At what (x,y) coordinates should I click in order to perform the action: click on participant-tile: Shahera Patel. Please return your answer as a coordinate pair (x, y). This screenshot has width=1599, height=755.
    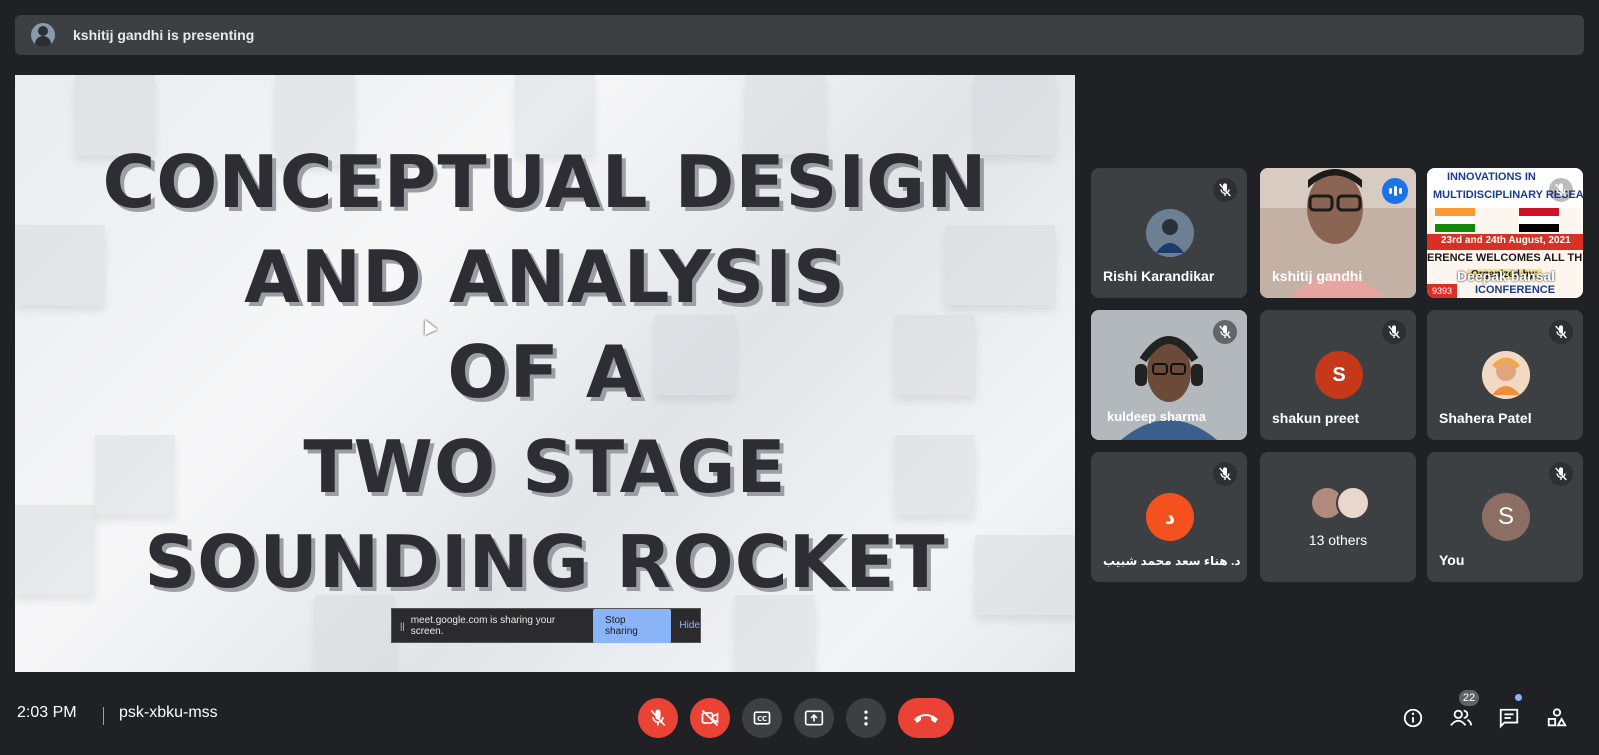
    Looking at the image, I should click on (1505, 375).